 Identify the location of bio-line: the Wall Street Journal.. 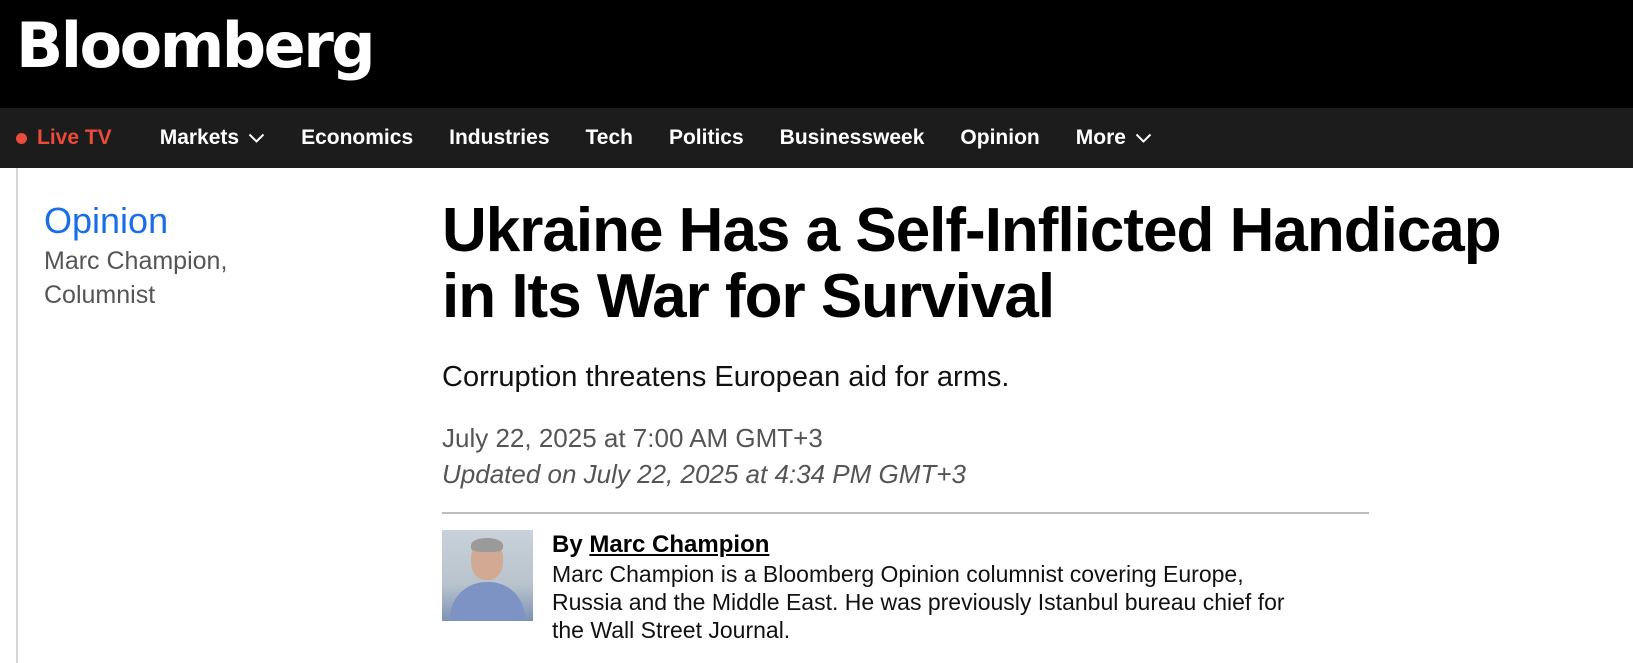
(671, 630).